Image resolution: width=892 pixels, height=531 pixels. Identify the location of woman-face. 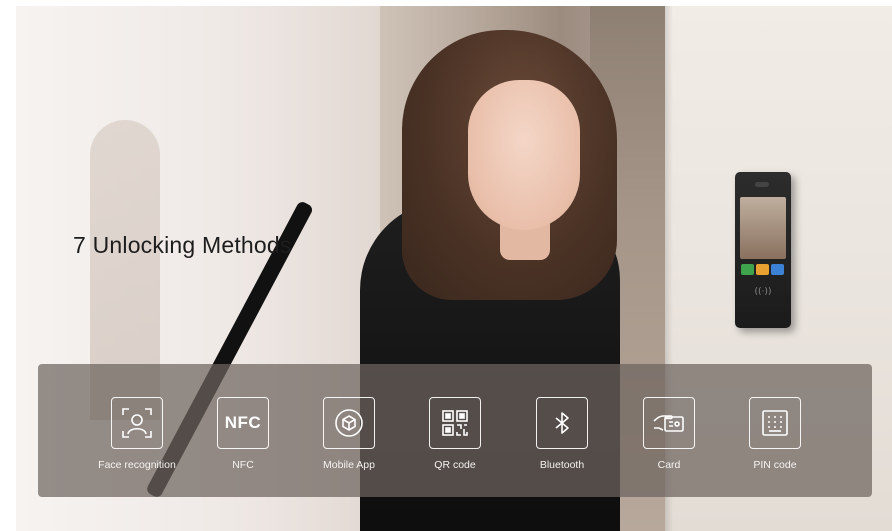
(524, 155).